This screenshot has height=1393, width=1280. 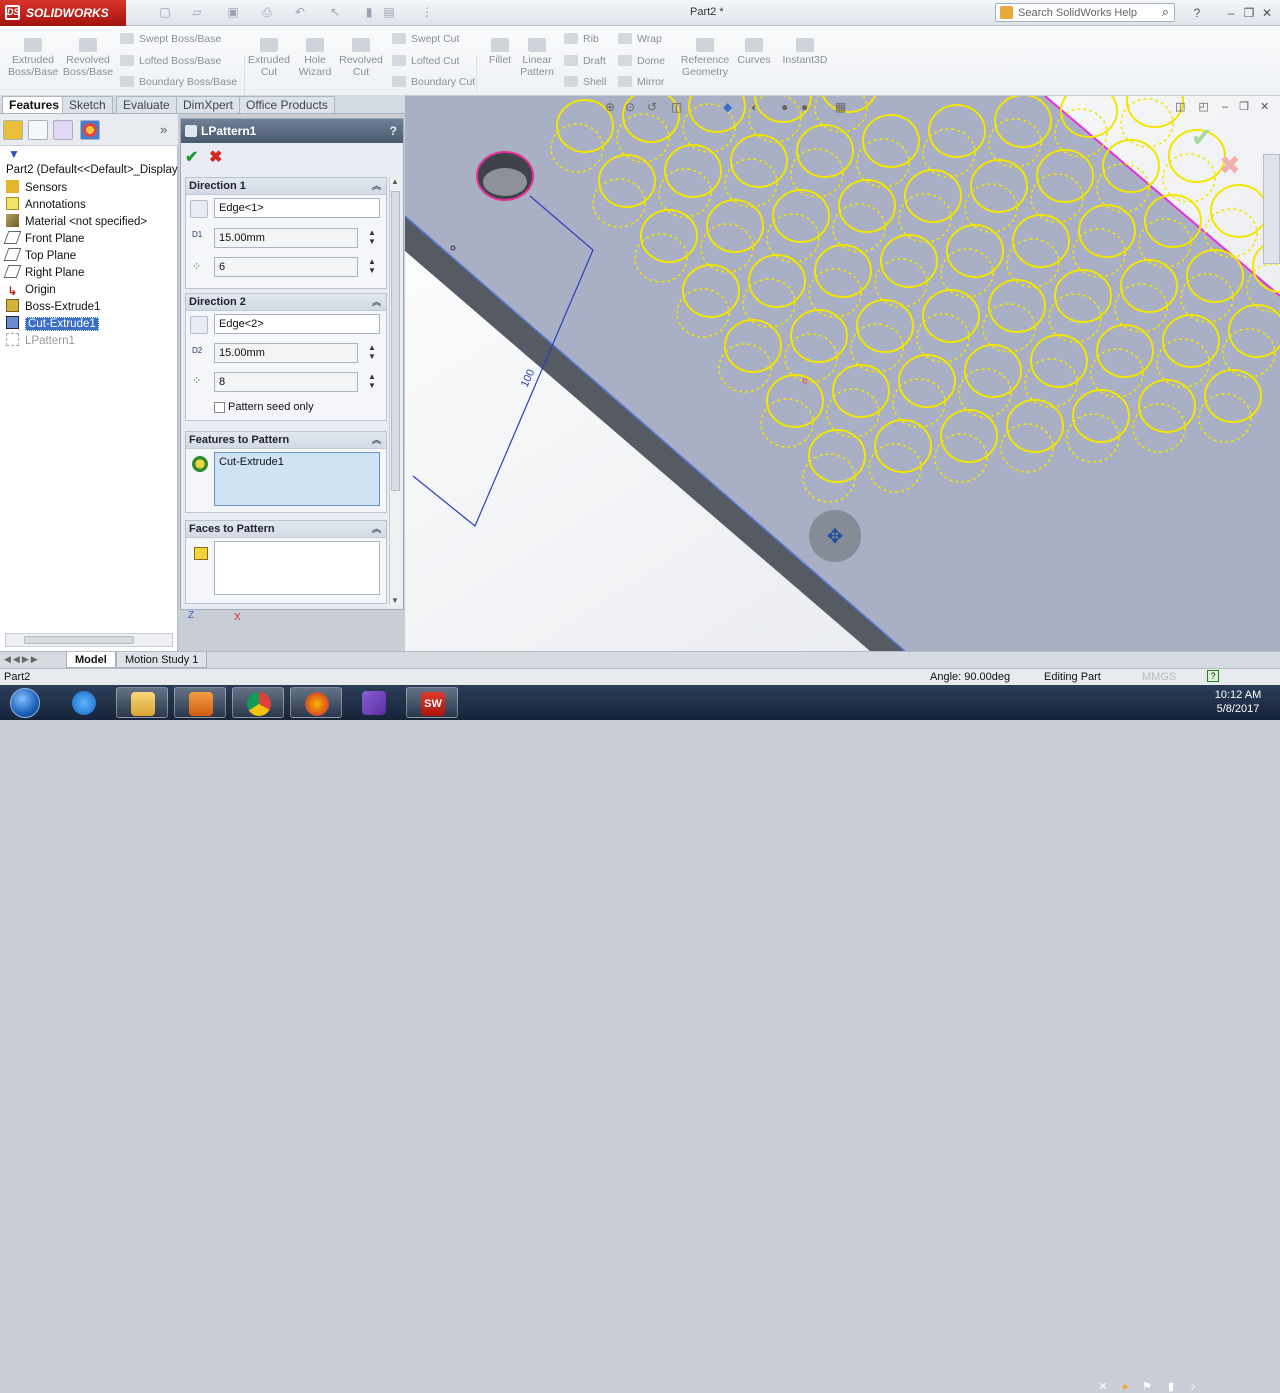 I want to click on extruded-cut-button: Extruded Cut, so click(x=269, y=58).